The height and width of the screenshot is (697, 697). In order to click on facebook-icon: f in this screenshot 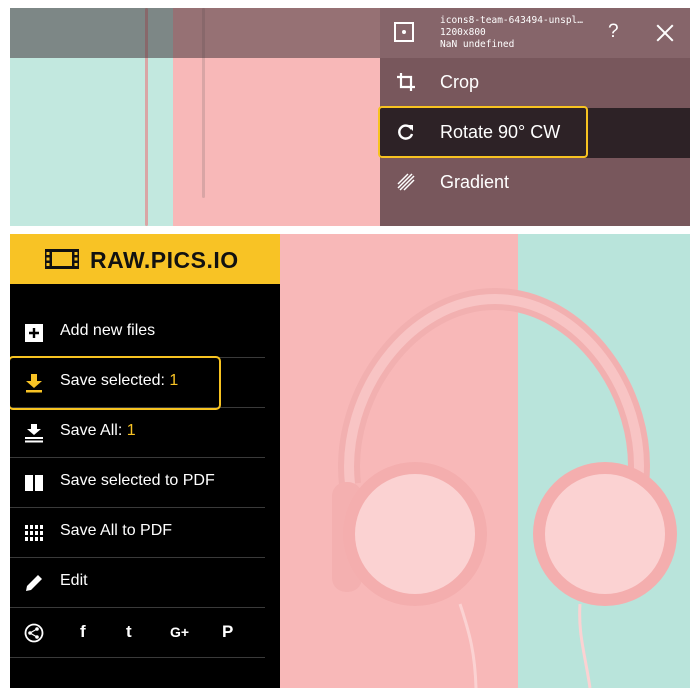, I will do `click(83, 632)`.